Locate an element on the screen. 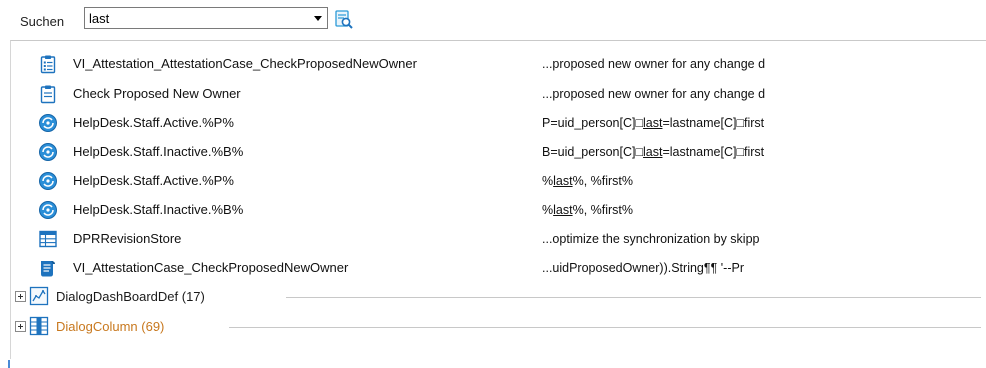  dashboard-chart-icon is located at coordinates (39, 296).